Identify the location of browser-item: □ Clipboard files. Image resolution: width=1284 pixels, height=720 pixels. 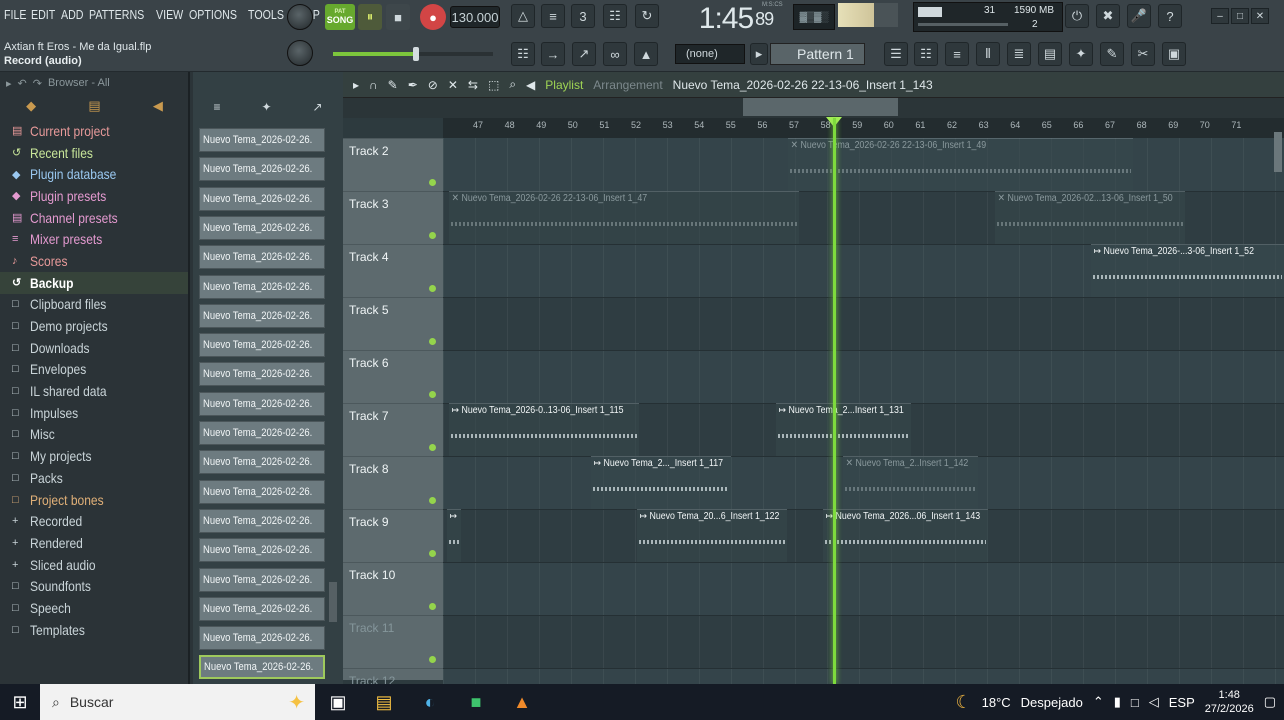
(94, 305).